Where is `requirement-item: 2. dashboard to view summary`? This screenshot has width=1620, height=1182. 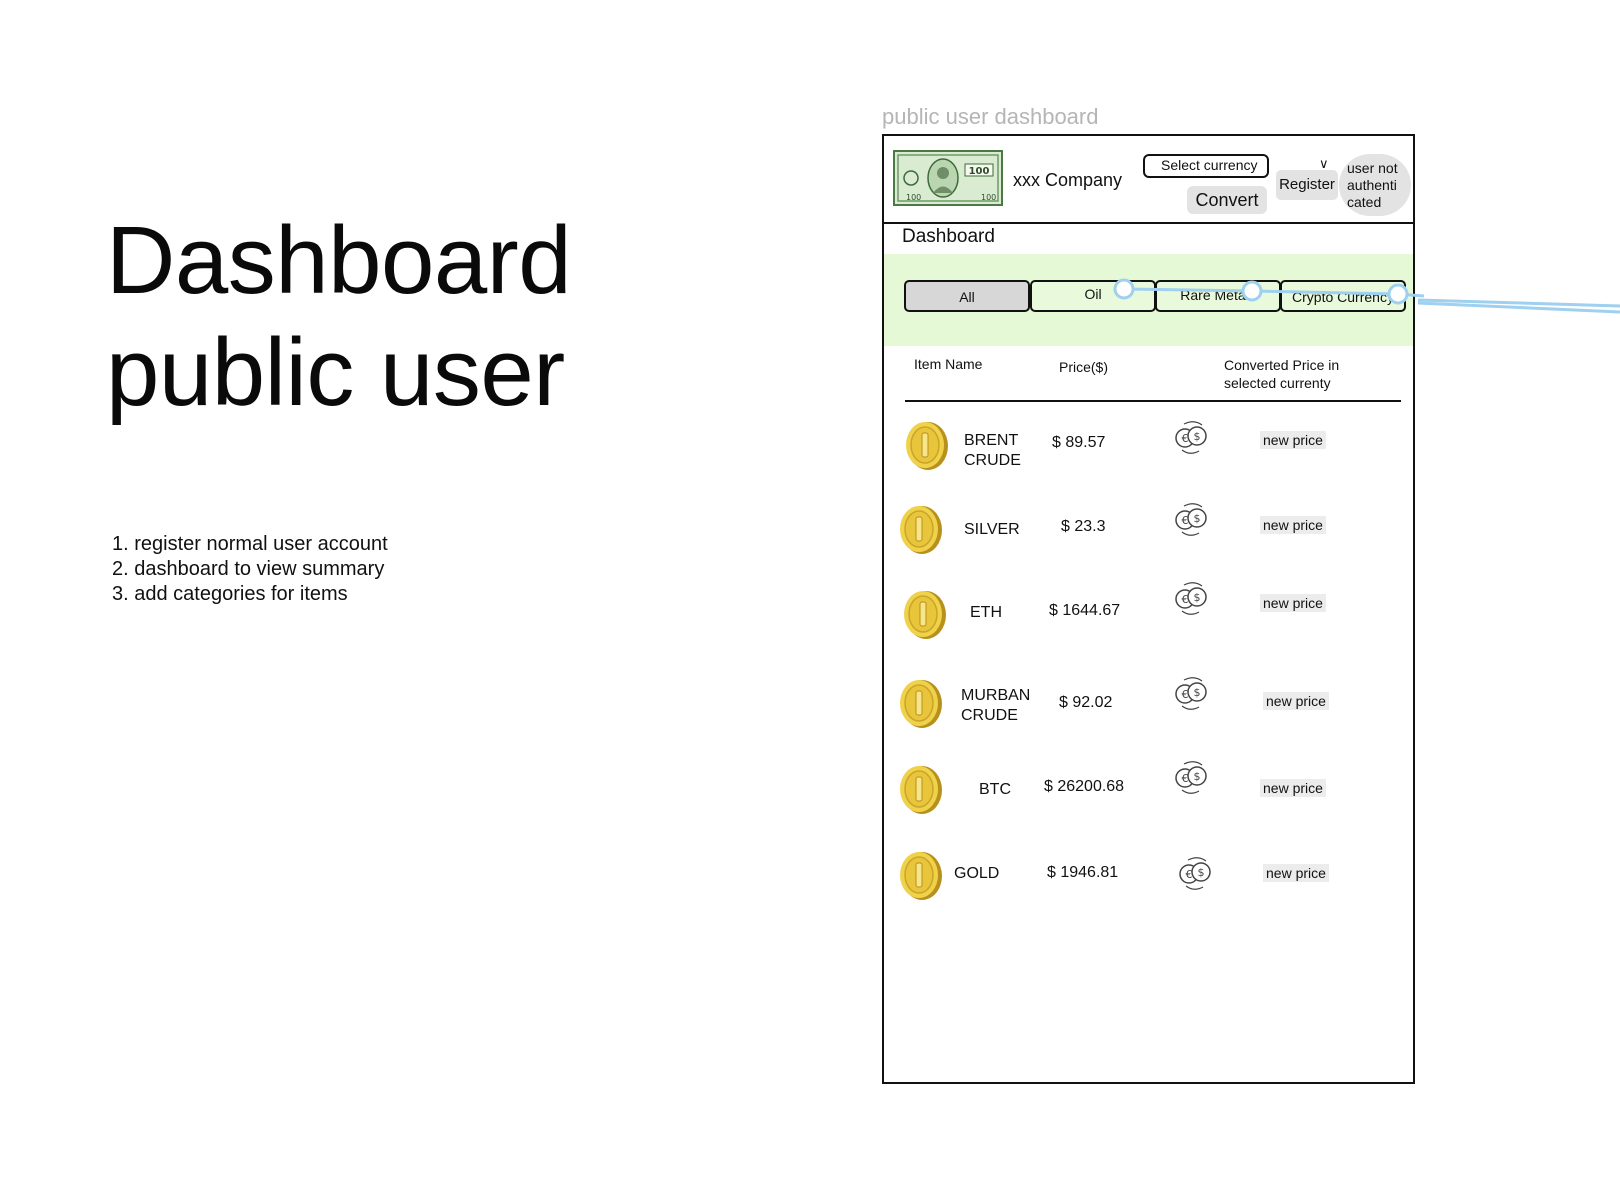 requirement-item: 2. dashboard to view summary is located at coordinates (248, 569).